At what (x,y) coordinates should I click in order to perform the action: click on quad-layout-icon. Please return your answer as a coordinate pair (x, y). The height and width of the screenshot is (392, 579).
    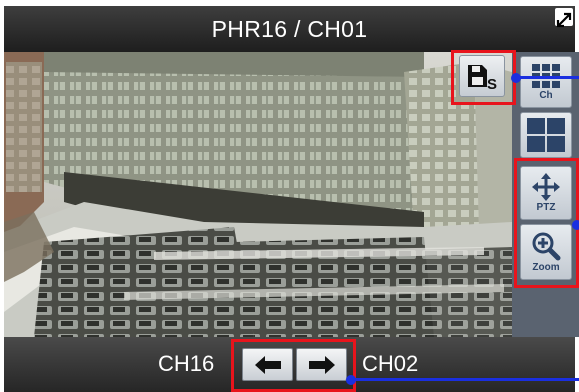
    Looking at the image, I should click on (546, 135).